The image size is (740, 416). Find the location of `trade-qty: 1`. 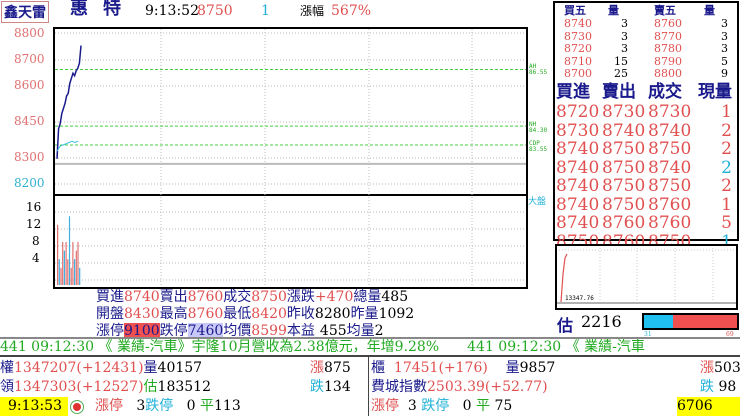

trade-qty: 1 is located at coordinates (726, 204).